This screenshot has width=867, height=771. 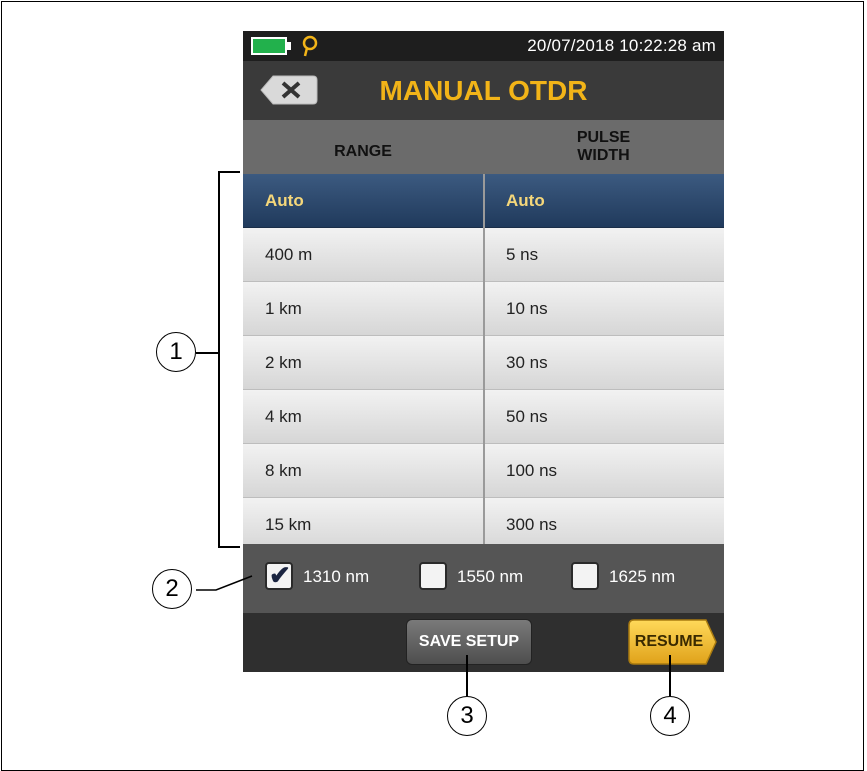 I want to click on range-cell: 8 km, so click(x=283, y=471).